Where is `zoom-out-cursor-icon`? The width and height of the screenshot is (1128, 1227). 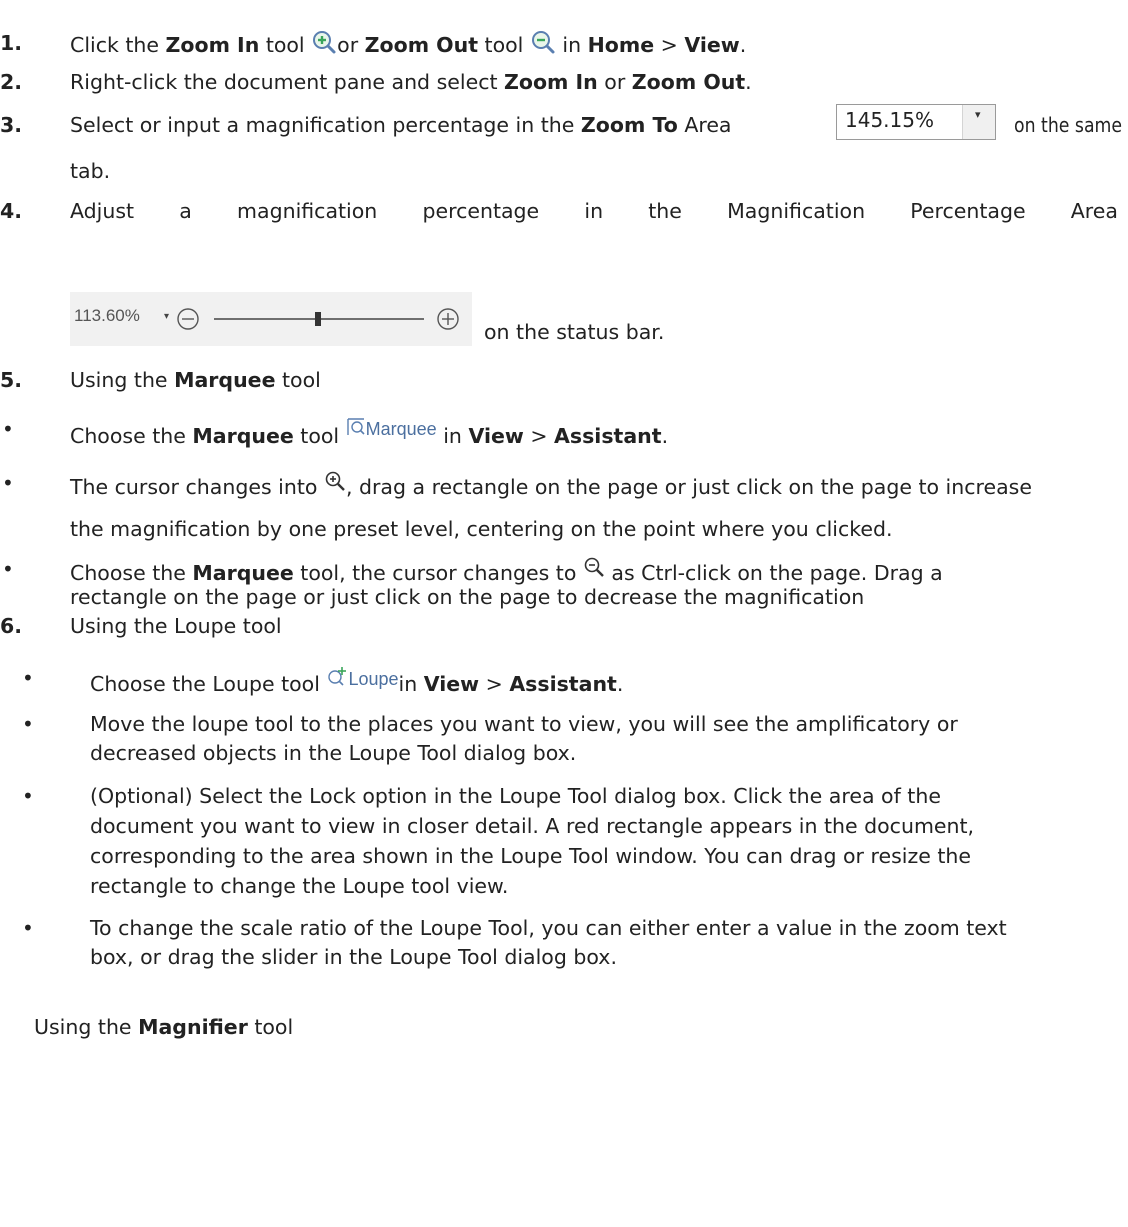 zoom-out-cursor-icon is located at coordinates (594, 570).